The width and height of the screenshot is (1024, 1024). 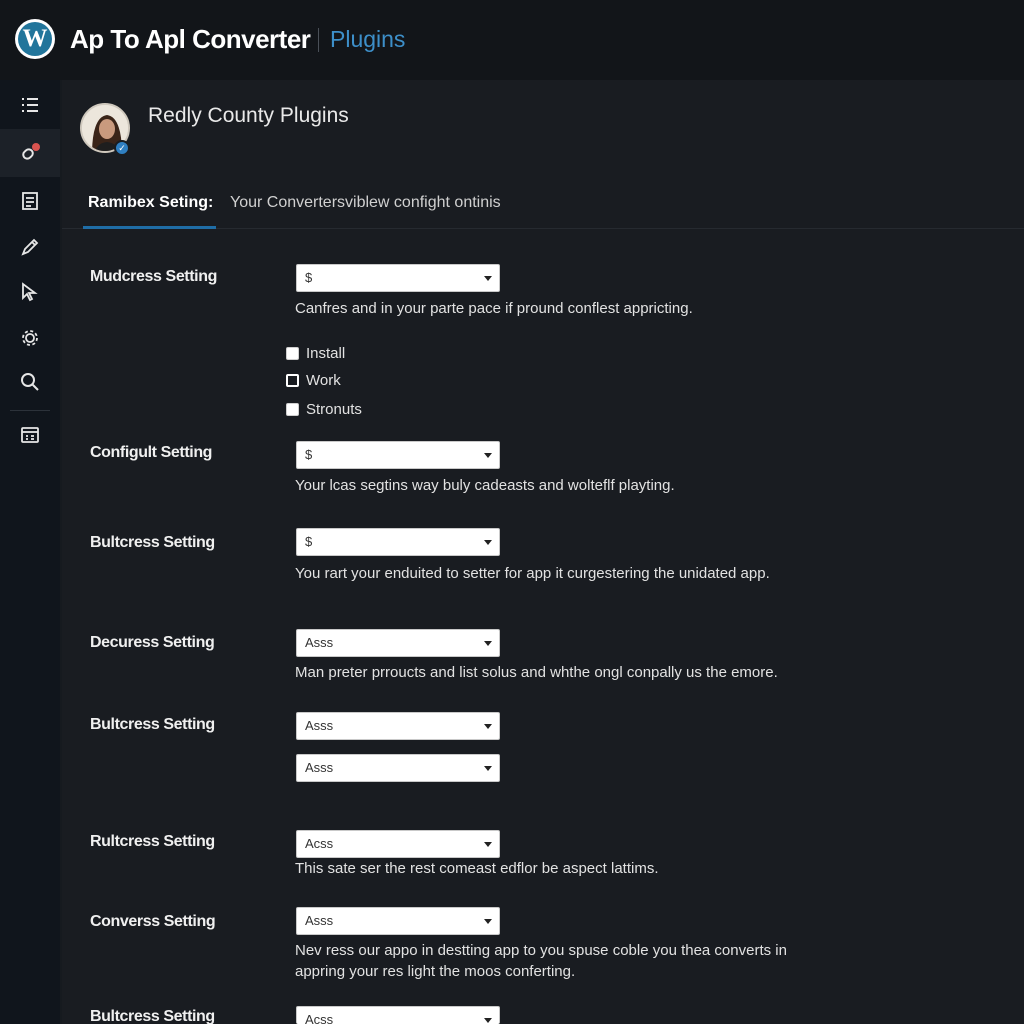 I want to click on sidebar-item-edit, so click(x=30, y=247).